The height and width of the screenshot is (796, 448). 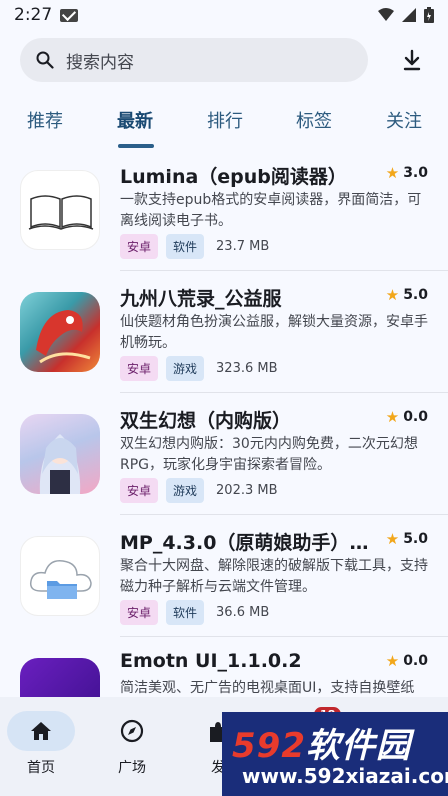 I want to click on download-button, so click(x=412, y=60).